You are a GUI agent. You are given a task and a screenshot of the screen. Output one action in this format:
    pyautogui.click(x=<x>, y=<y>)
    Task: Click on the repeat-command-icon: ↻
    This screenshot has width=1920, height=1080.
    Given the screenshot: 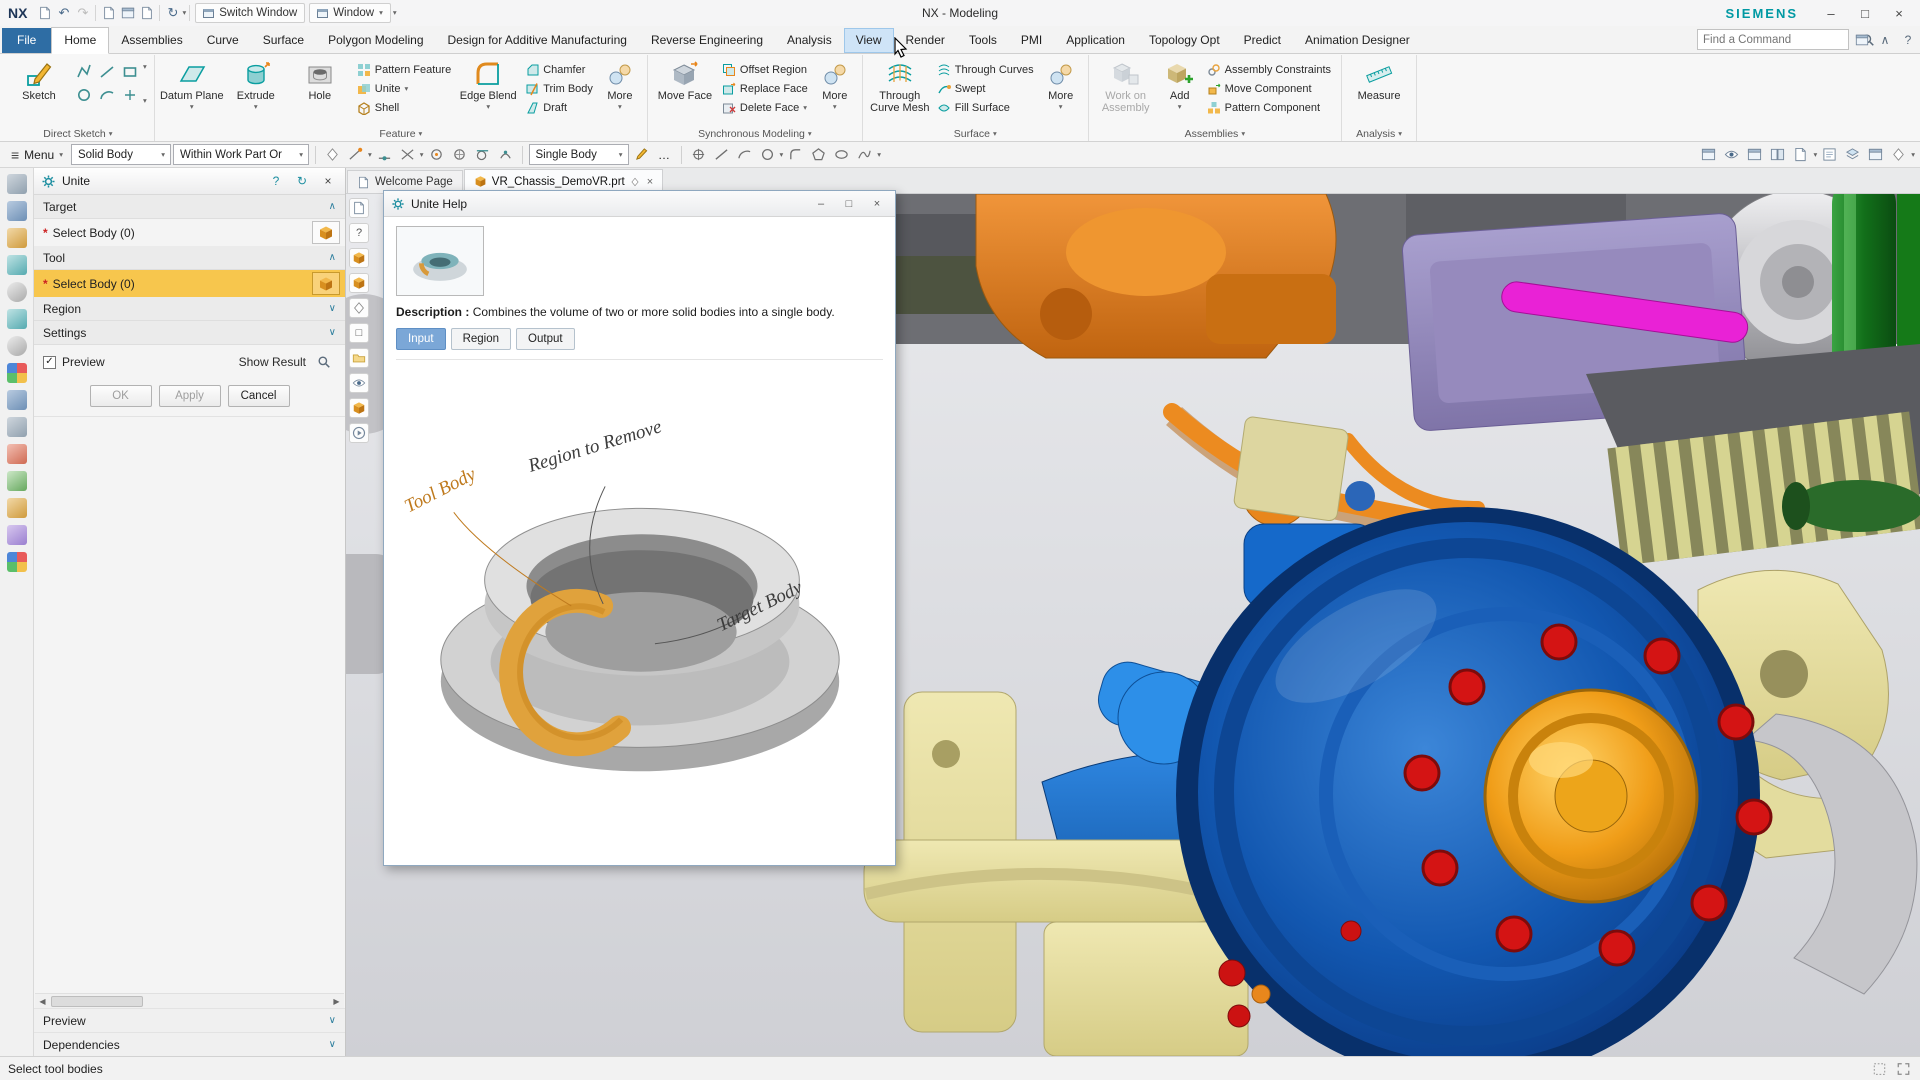 What is the action you would take?
    pyautogui.click(x=172, y=13)
    